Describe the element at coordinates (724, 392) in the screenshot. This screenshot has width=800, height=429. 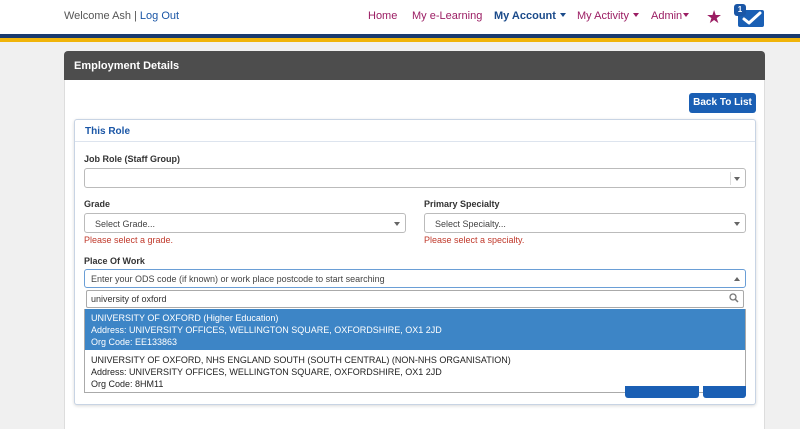
I see `obscured-cancel-button` at that location.